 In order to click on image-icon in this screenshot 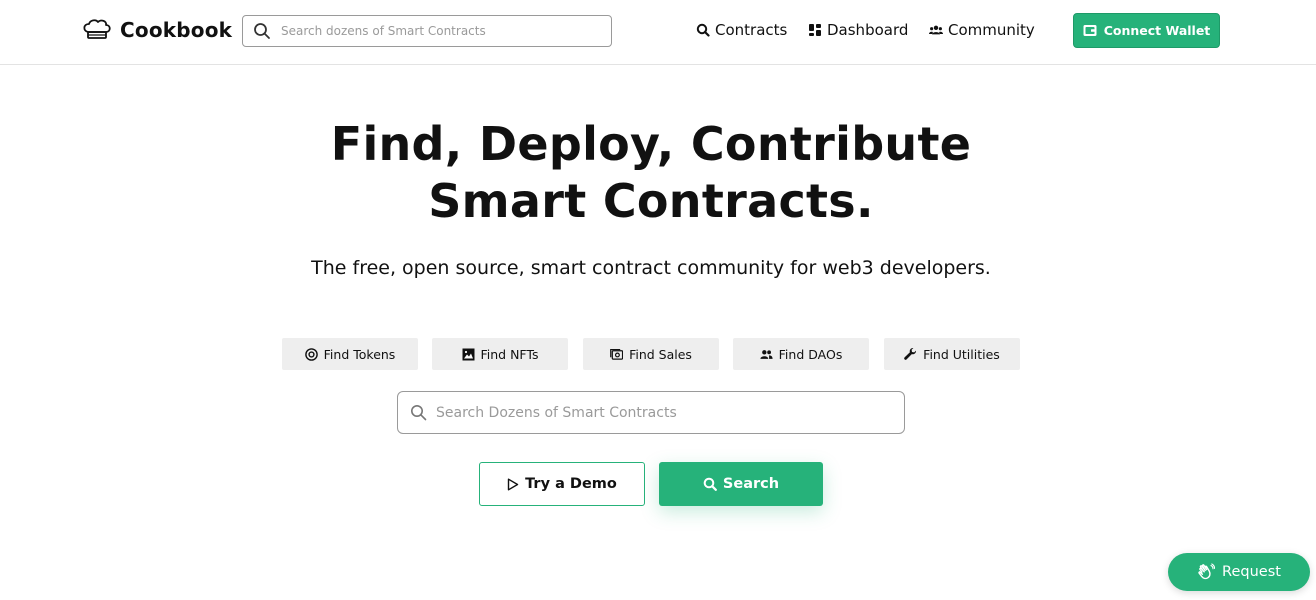, I will do `click(468, 354)`.